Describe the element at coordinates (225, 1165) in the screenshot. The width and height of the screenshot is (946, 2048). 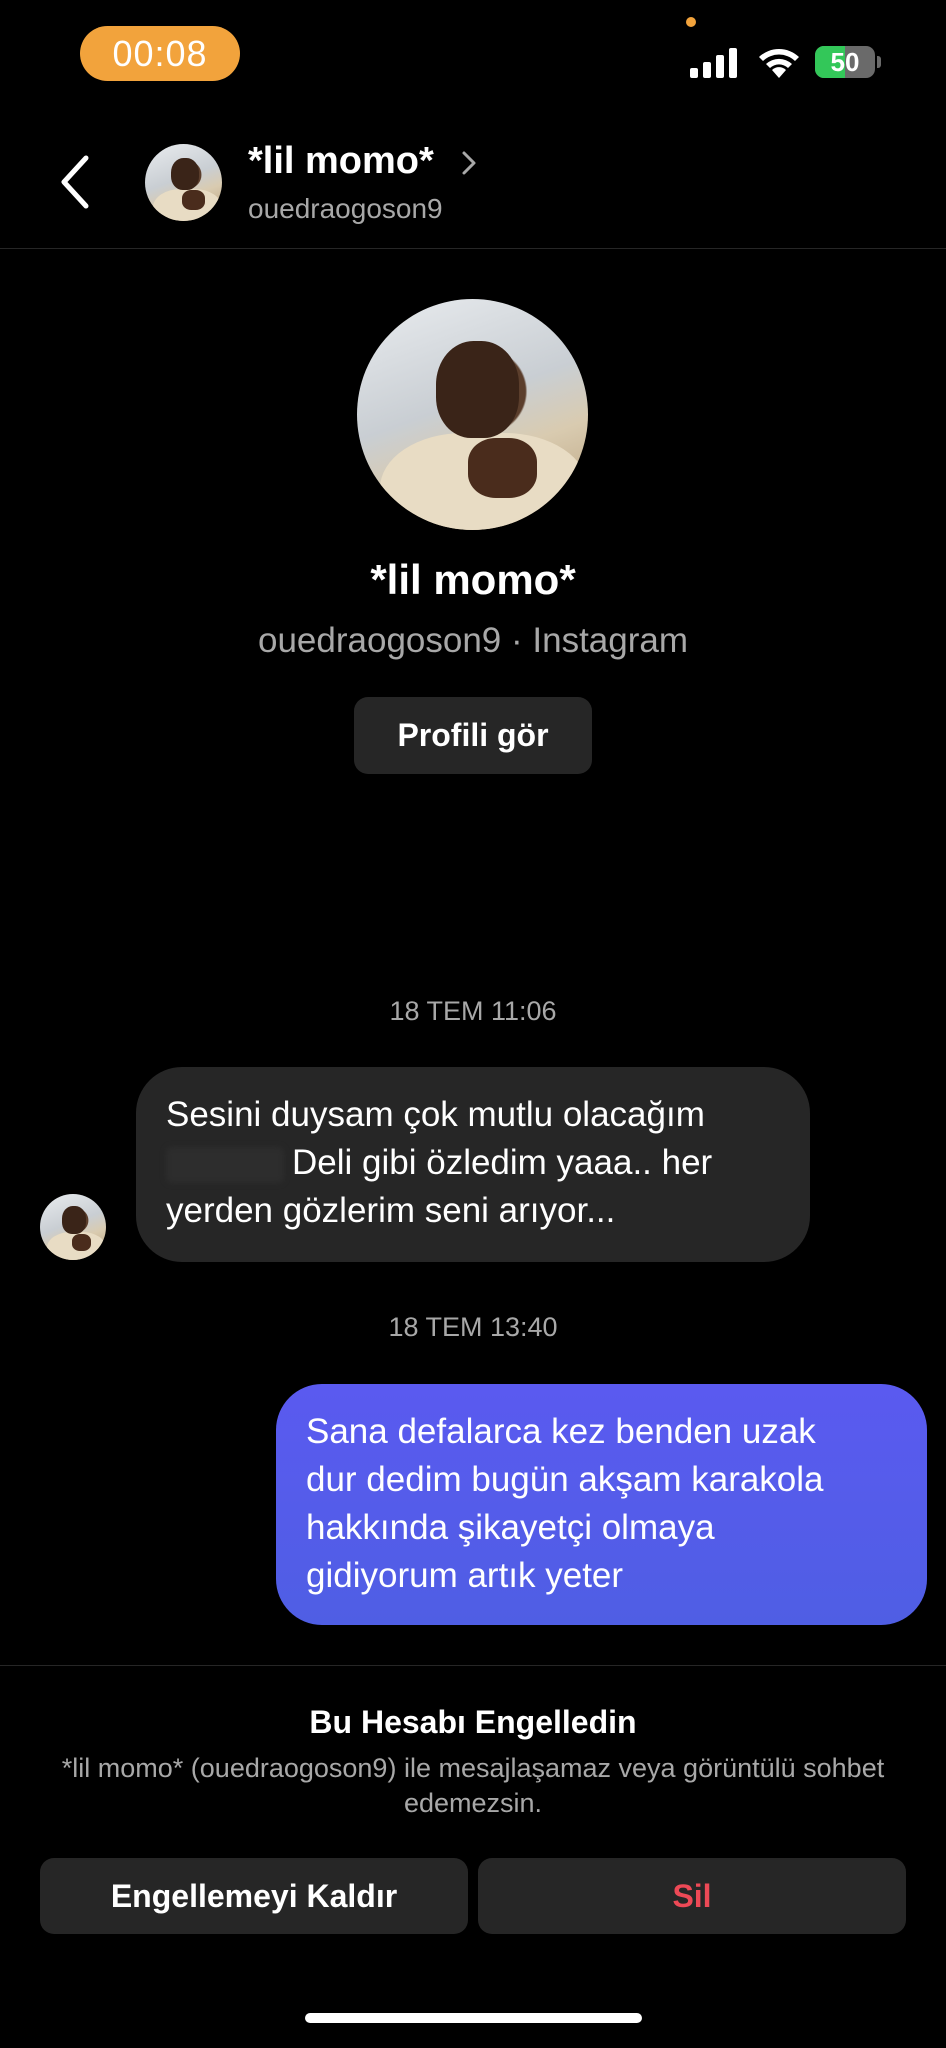
I see `redacted-text` at that location.